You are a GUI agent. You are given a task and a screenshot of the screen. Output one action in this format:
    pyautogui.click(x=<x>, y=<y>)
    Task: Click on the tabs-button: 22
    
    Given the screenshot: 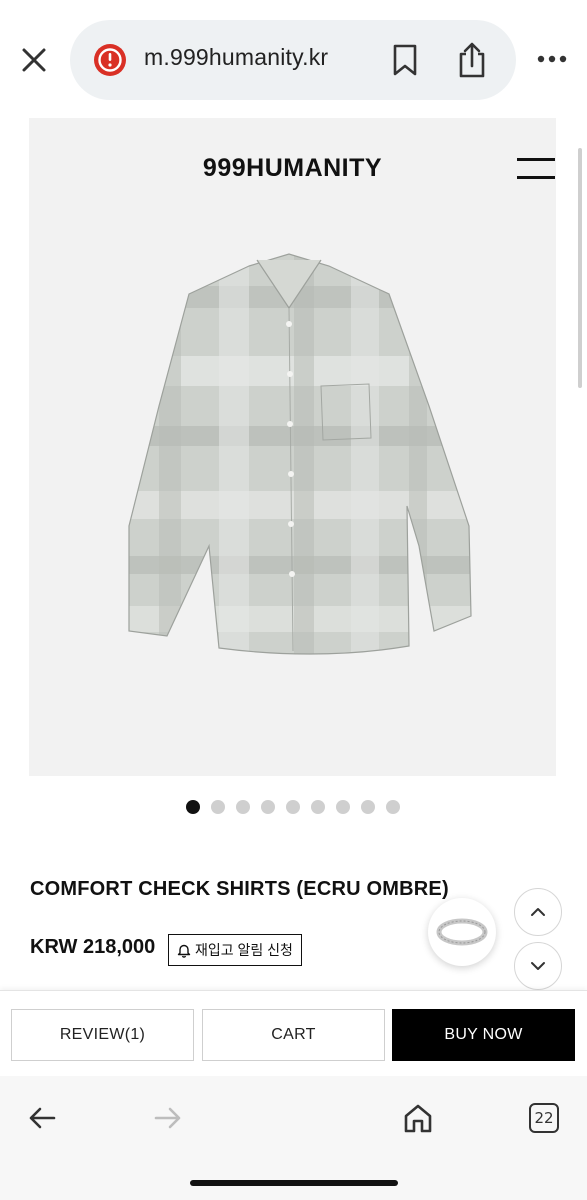 What is the action you would take?
    pyautogui.click(x=544, y=1118)
    